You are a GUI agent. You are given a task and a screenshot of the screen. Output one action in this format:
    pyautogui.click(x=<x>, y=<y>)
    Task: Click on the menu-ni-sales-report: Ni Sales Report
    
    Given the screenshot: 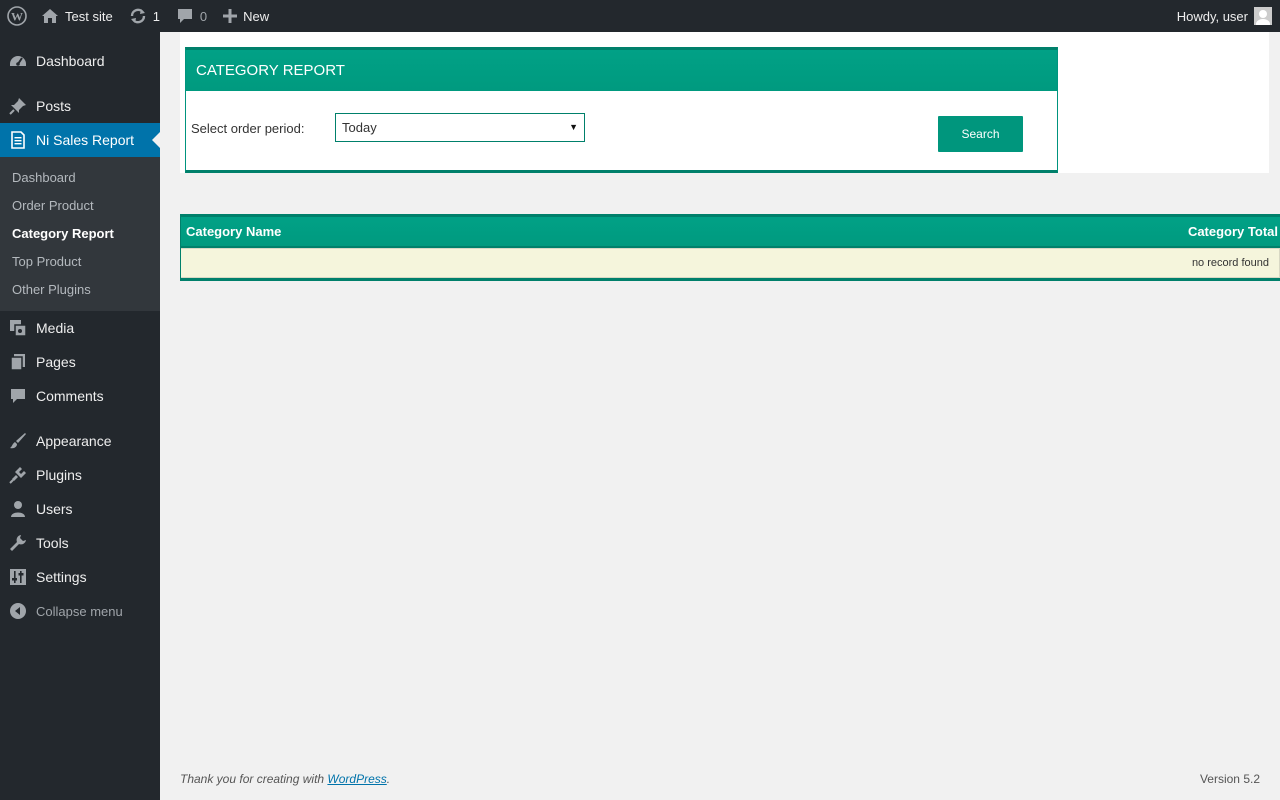 What is the action you would take?
    pyautogui.click(x=80, y=140)
    